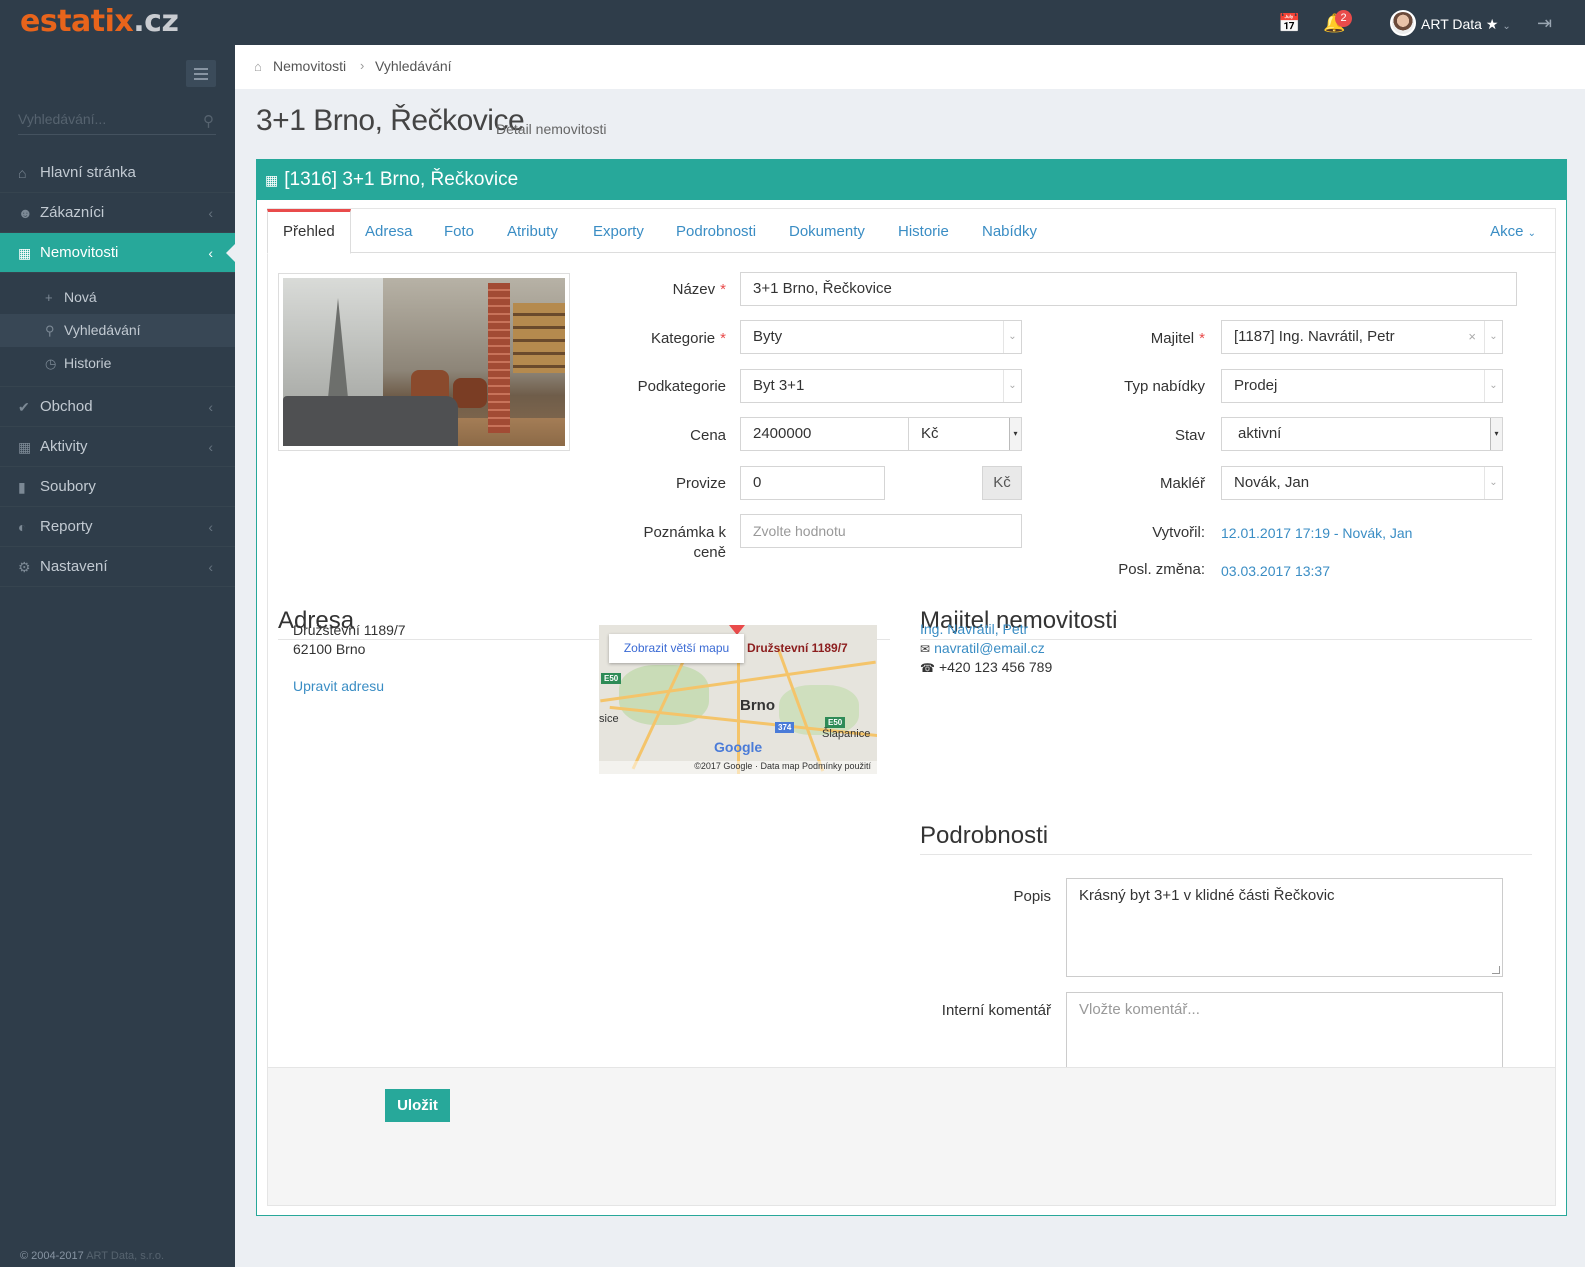  What do you see at coordinates (125, 1256) in the screenshot?
I see `copyright-brand: ART Data, s.r.o.` at bounding box center [125, 1256].